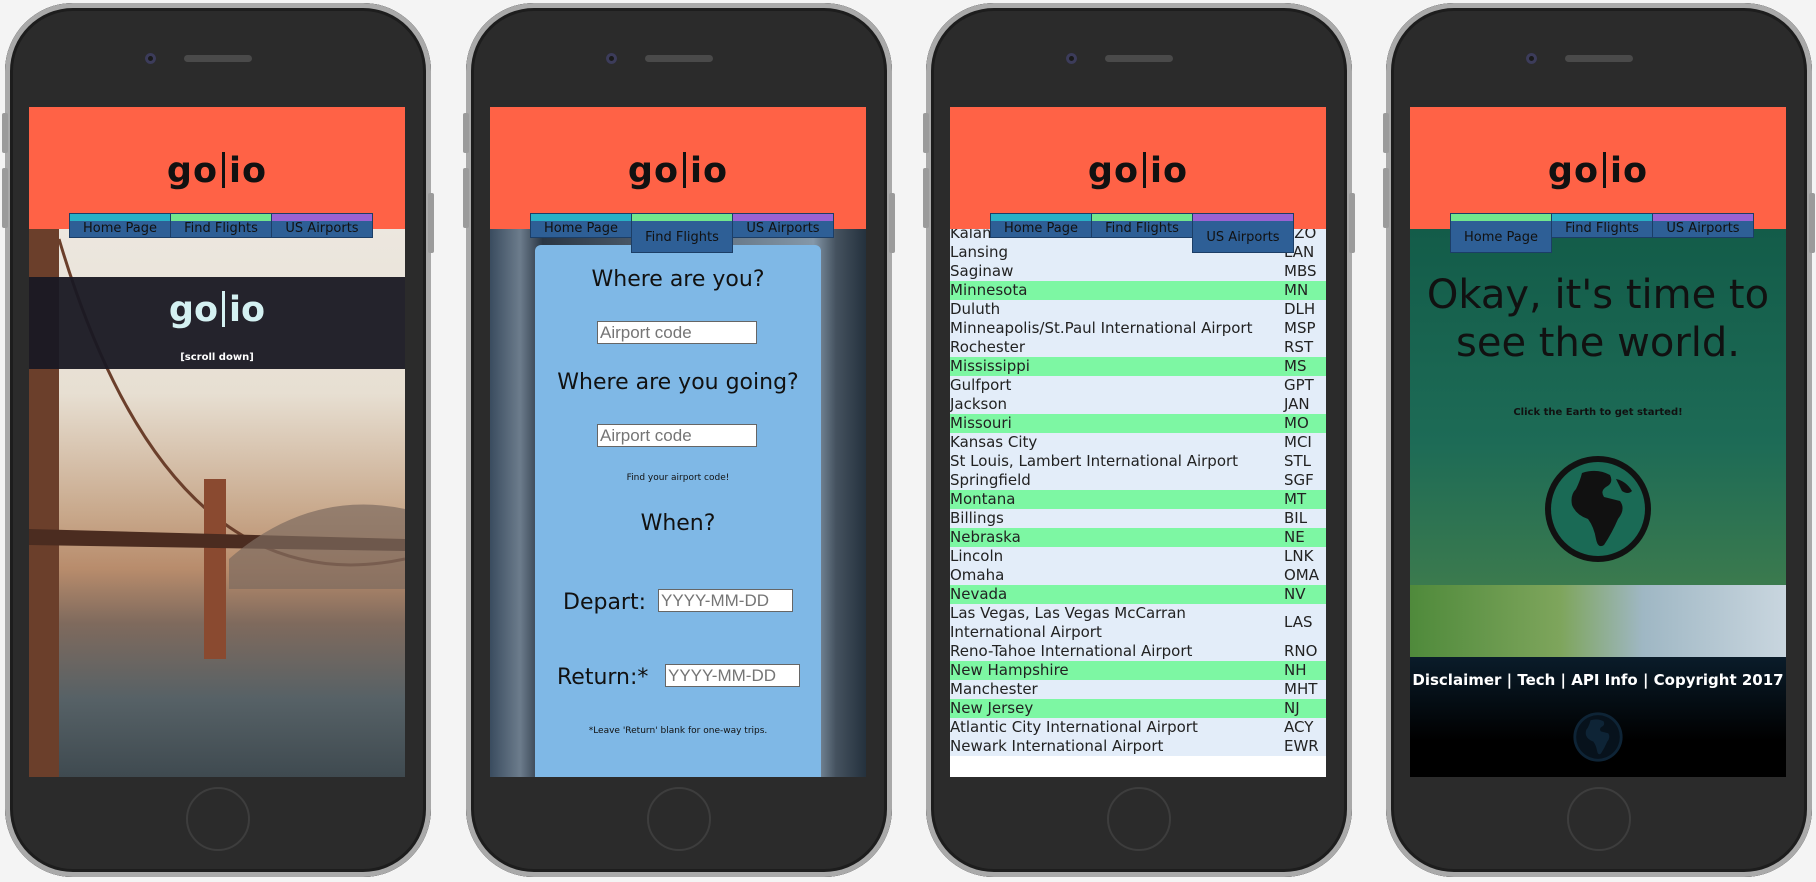 This screenshot has height=882, width=1816. I want to click on airport-code: GPT, so click(1299, 385).